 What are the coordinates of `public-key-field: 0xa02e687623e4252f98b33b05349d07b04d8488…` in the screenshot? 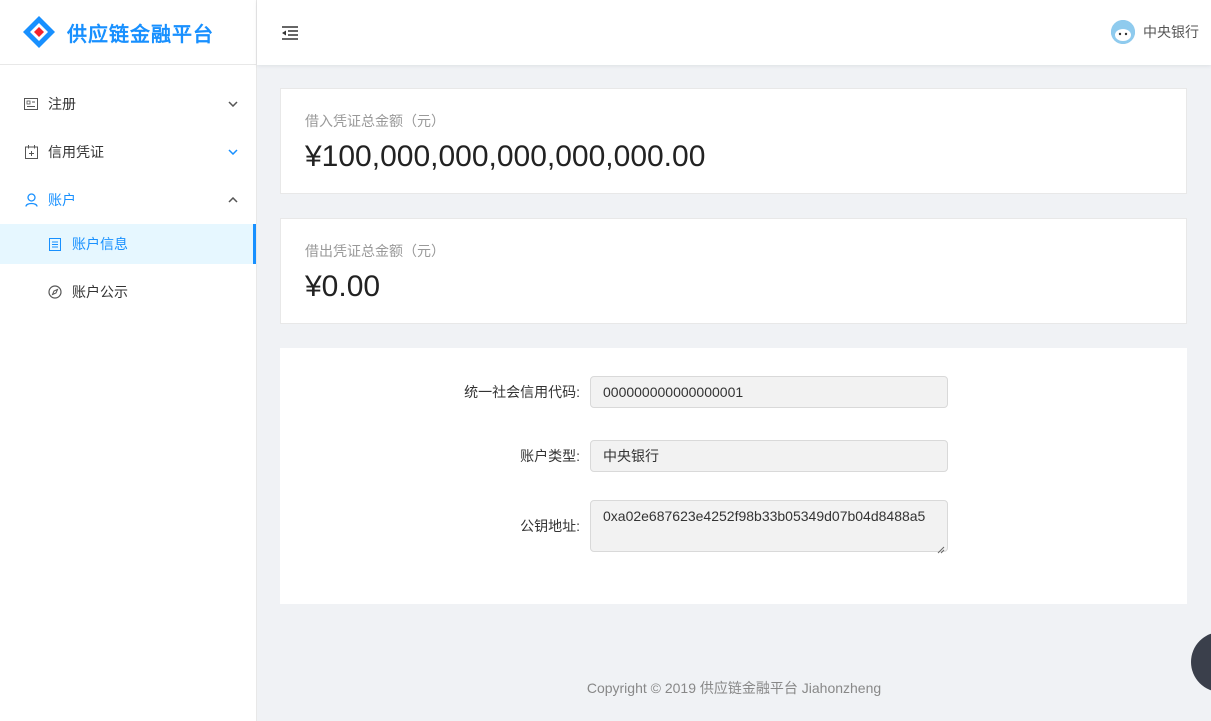 It's located at (769, 527).